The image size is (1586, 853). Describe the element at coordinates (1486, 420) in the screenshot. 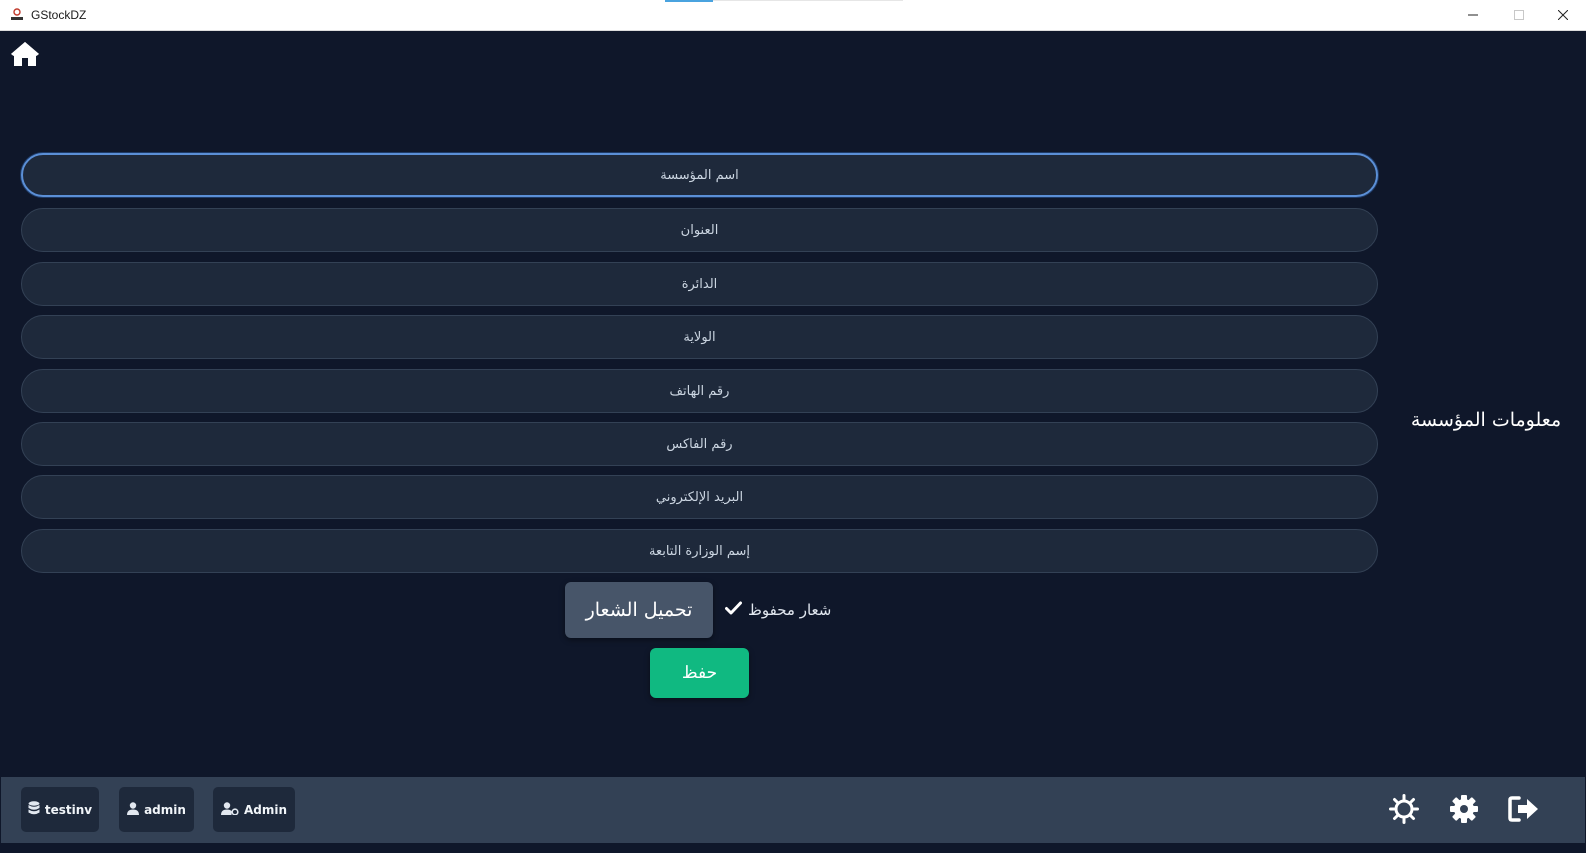

I see `section-title: معلومات المؤسسة` at that location.